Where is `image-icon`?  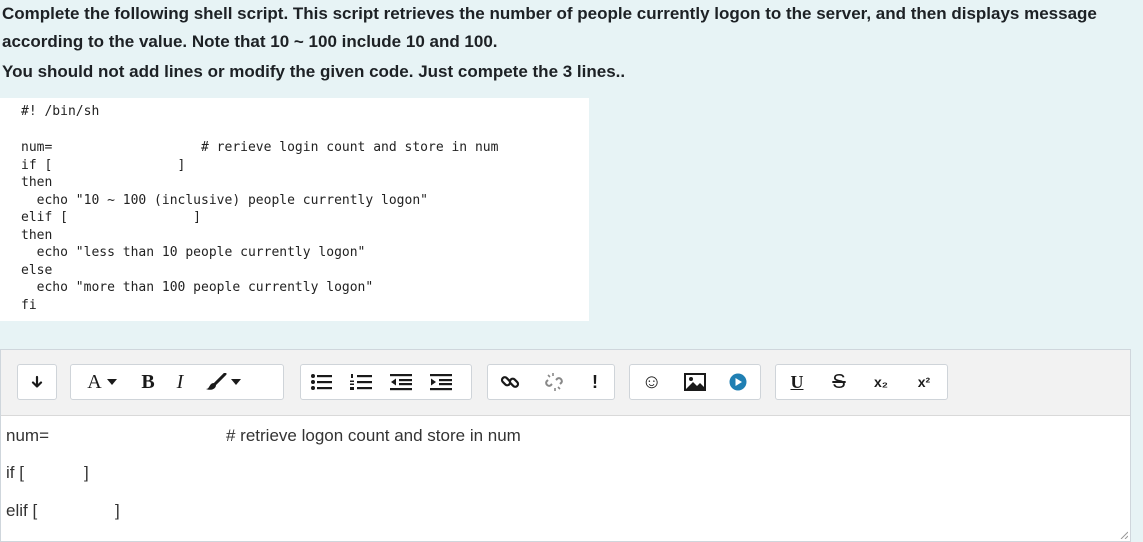
image-icon is located at coordinates (694, 382).